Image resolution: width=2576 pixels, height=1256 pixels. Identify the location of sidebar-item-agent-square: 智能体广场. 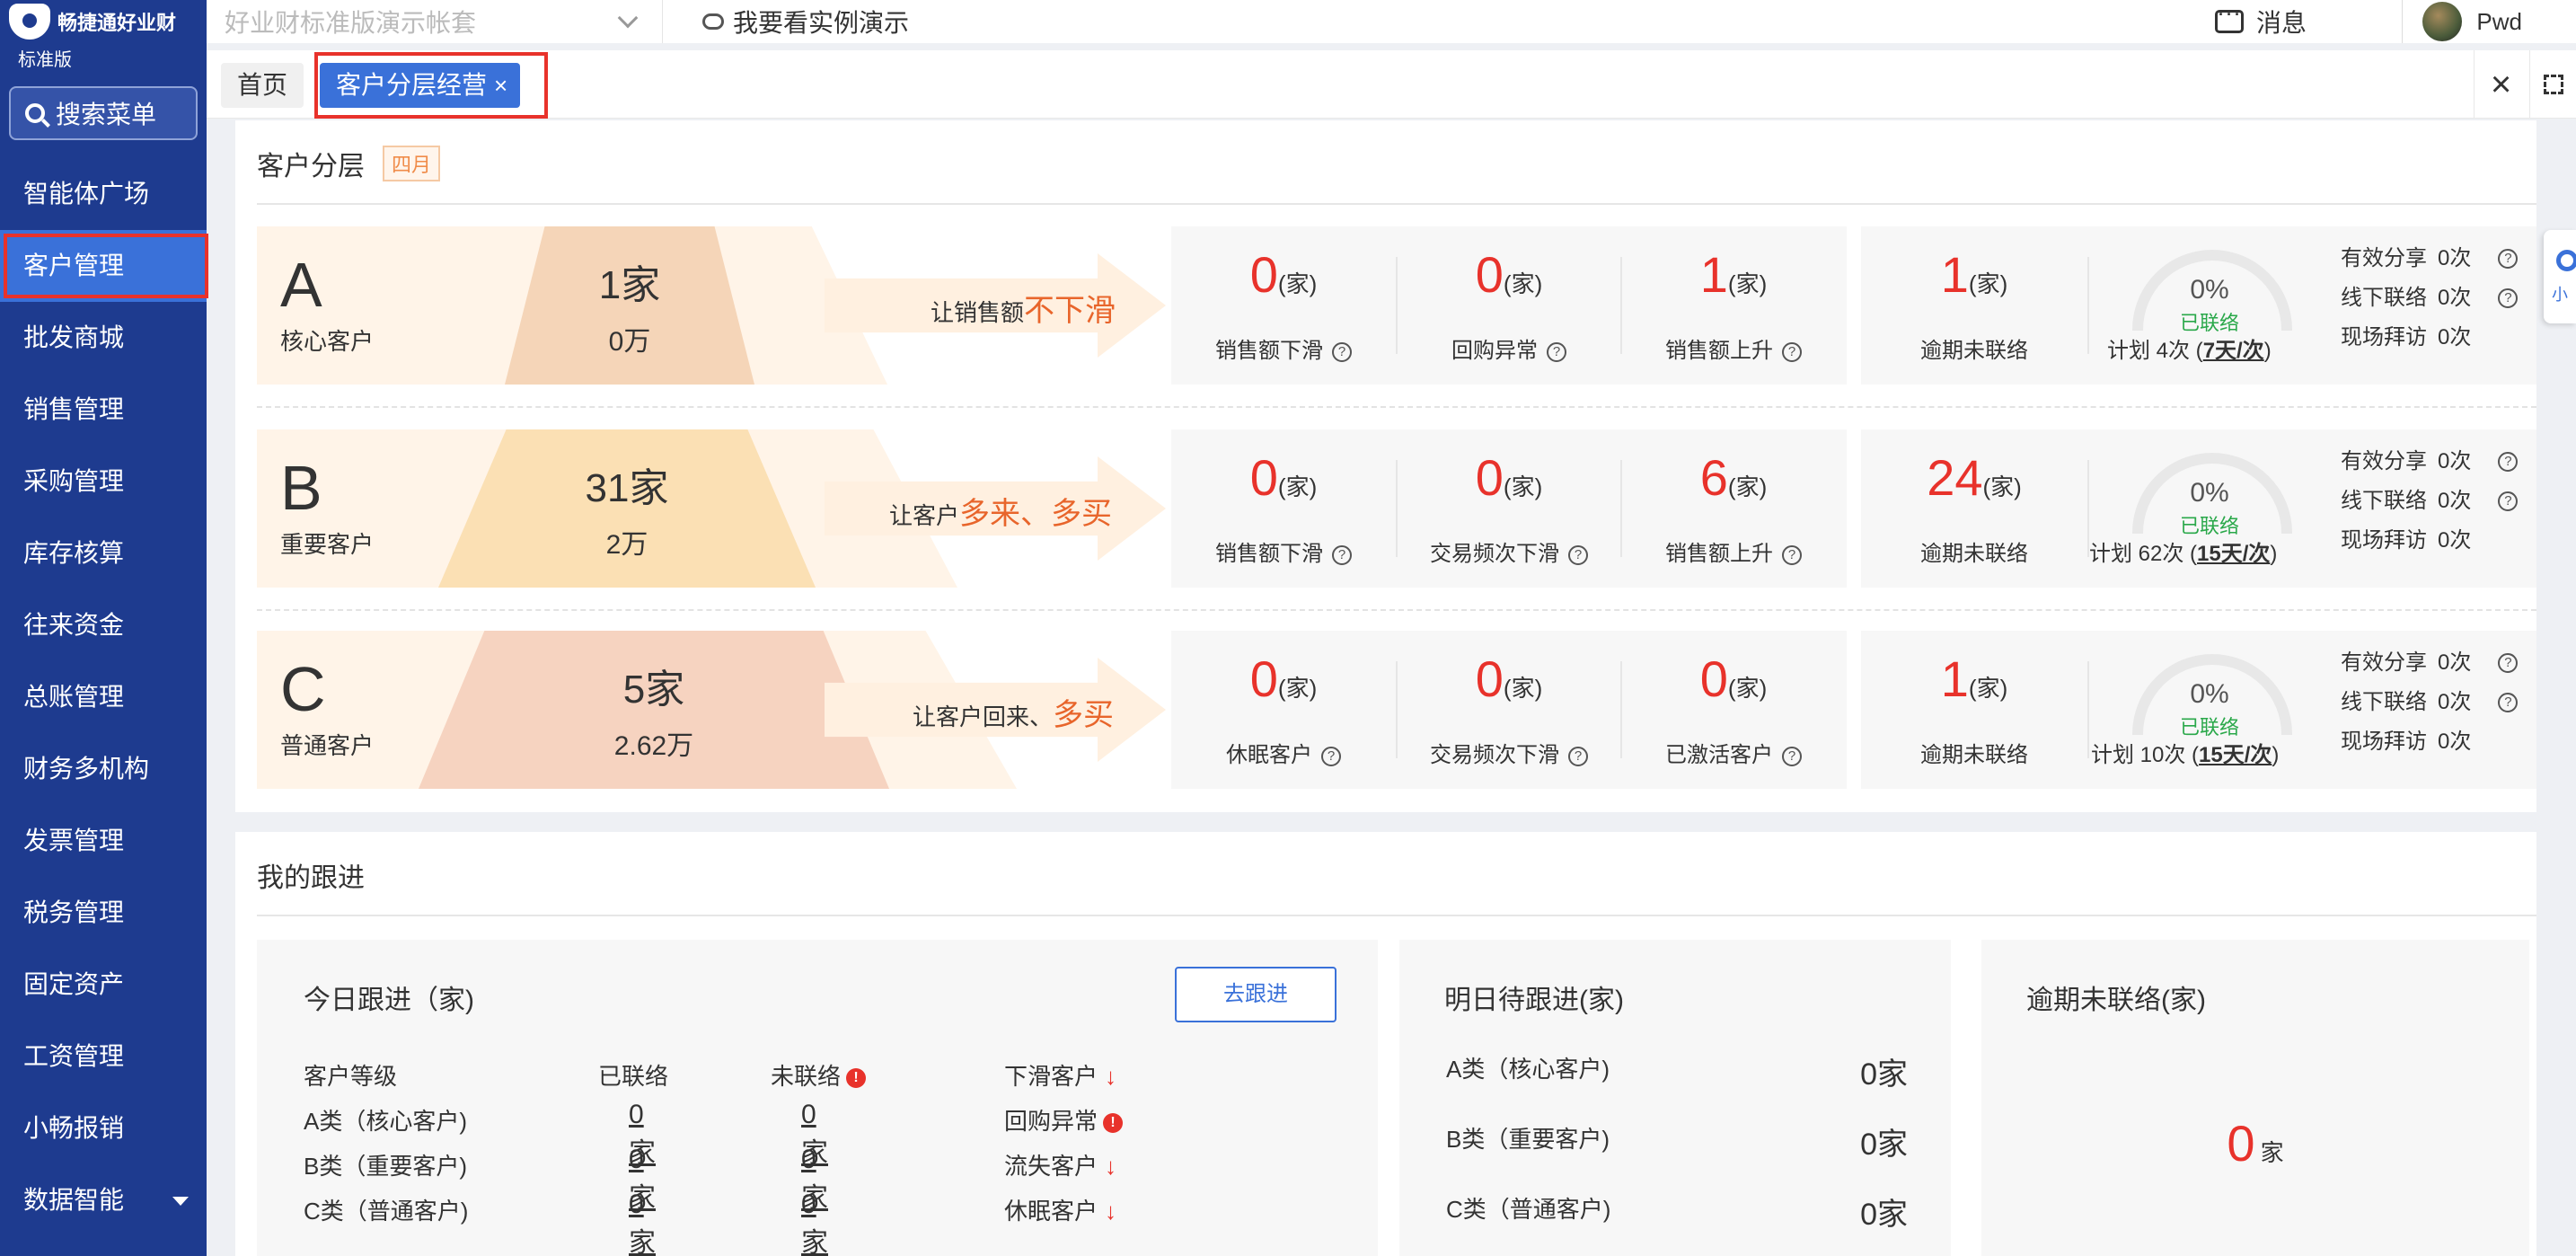
(103, 194).